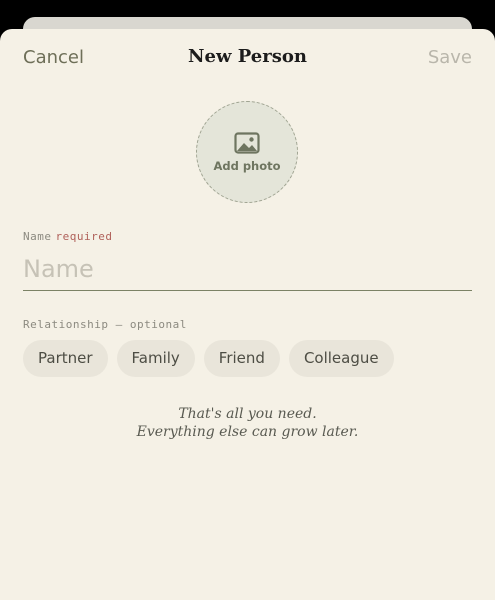 The width and height of the screenshot is (495, 600). I want to click on image-icon, so click(247, 143).